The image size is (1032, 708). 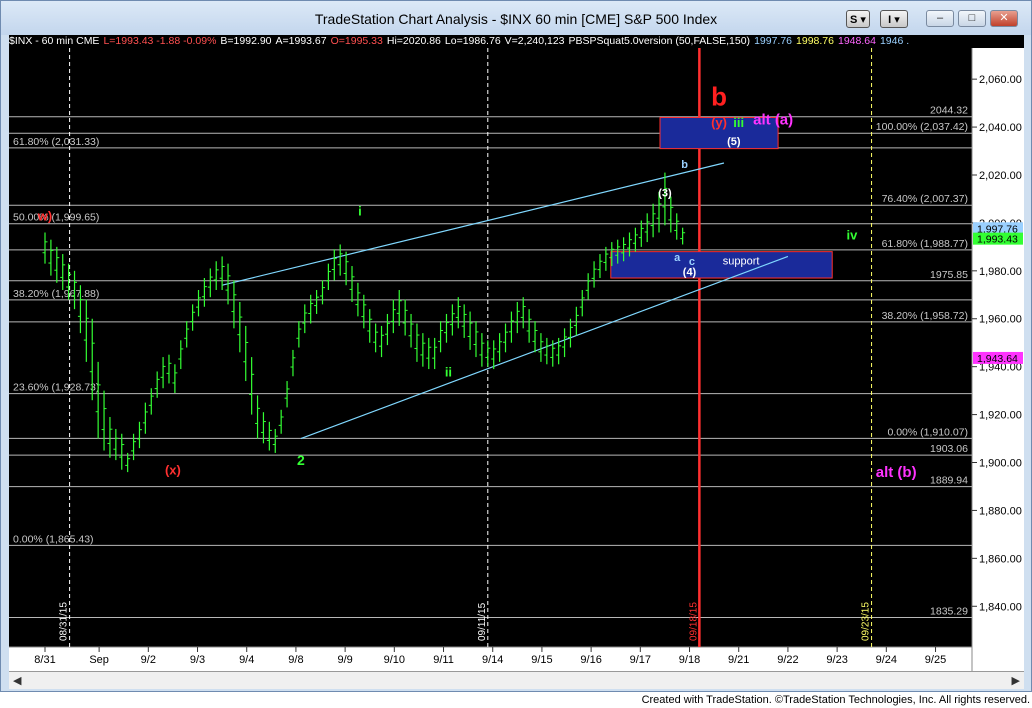 What do you see at coordinates (738, 122) in the screenshot?
I see `wave-label: iii` at bounding box center [738, 122].